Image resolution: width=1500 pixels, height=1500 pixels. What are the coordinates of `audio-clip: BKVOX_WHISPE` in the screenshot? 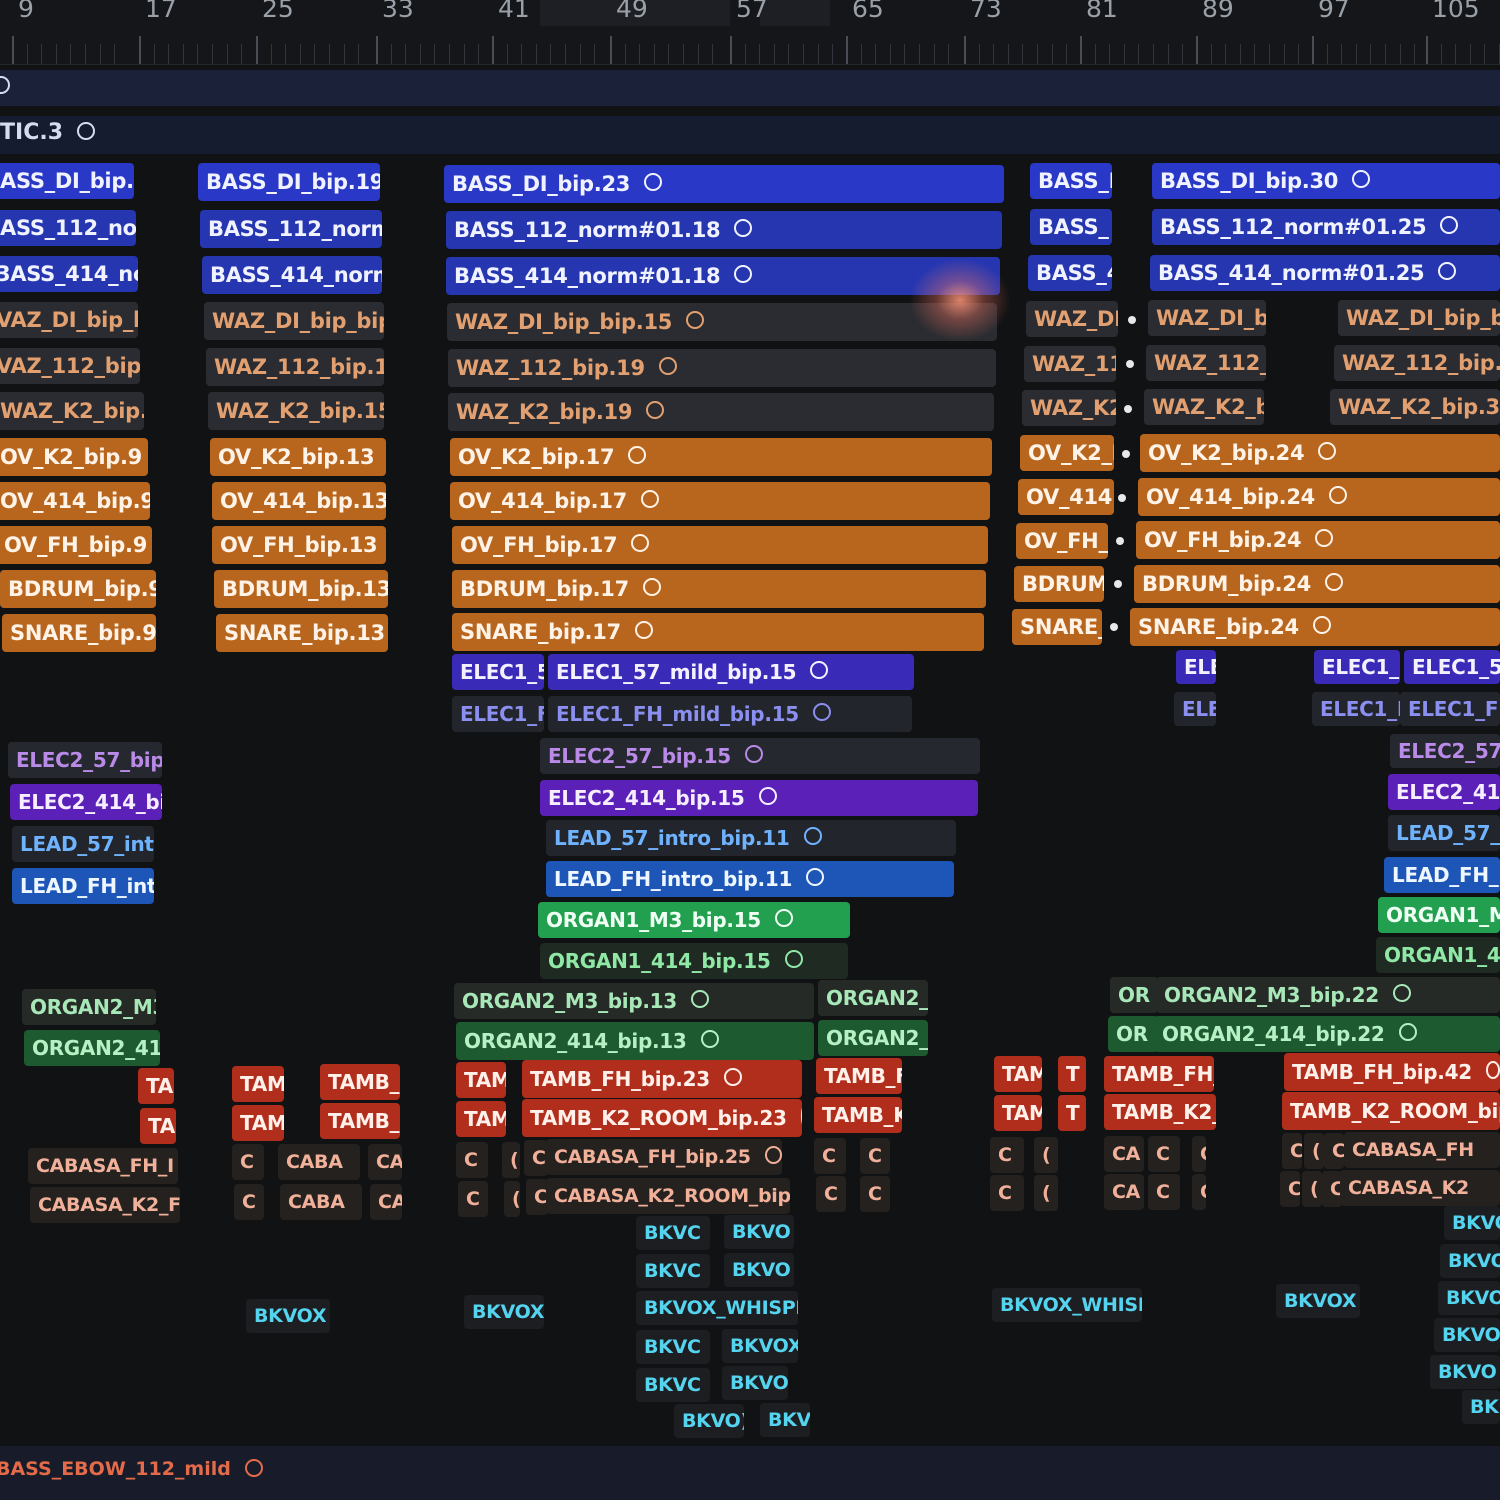 It's located at (717, 1308).